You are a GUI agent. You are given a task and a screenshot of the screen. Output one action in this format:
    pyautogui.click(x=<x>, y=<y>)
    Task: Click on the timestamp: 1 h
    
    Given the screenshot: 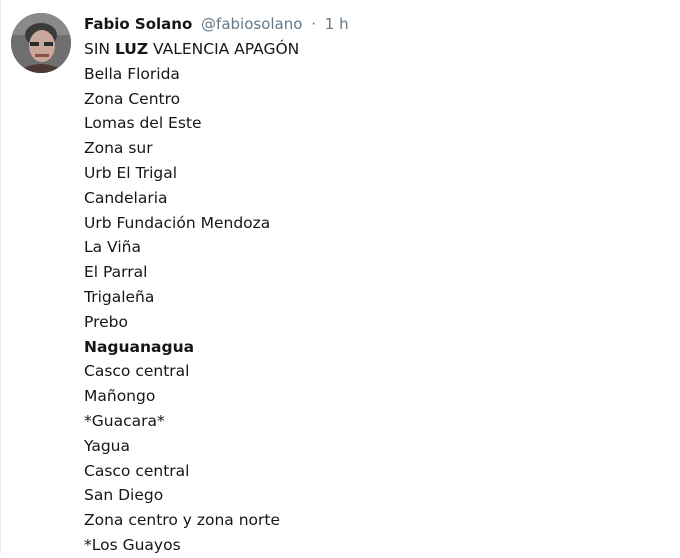 What is the action you would take?
    pyautogui.click(x=337, y=24)
    